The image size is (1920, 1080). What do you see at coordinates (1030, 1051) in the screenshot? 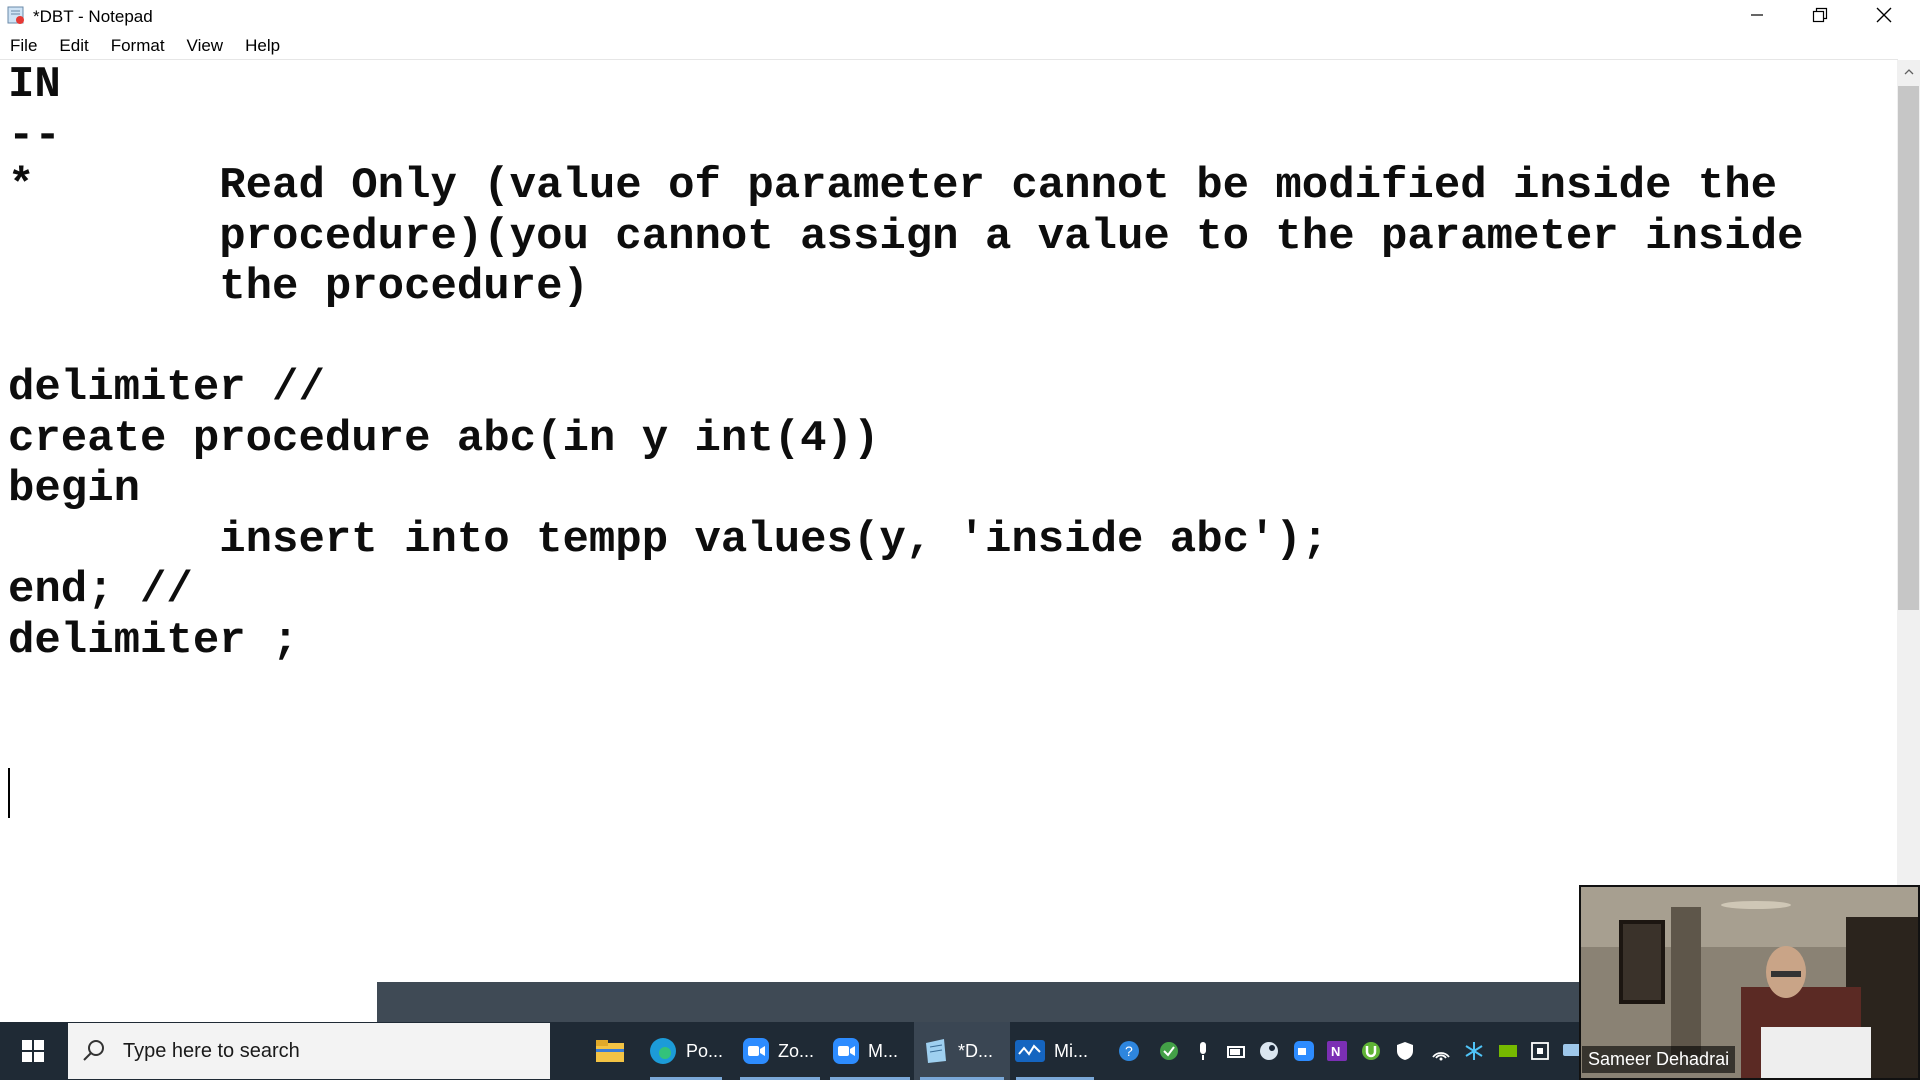
I see `whiteboard-icon` at bounding box center [1030, 1051].